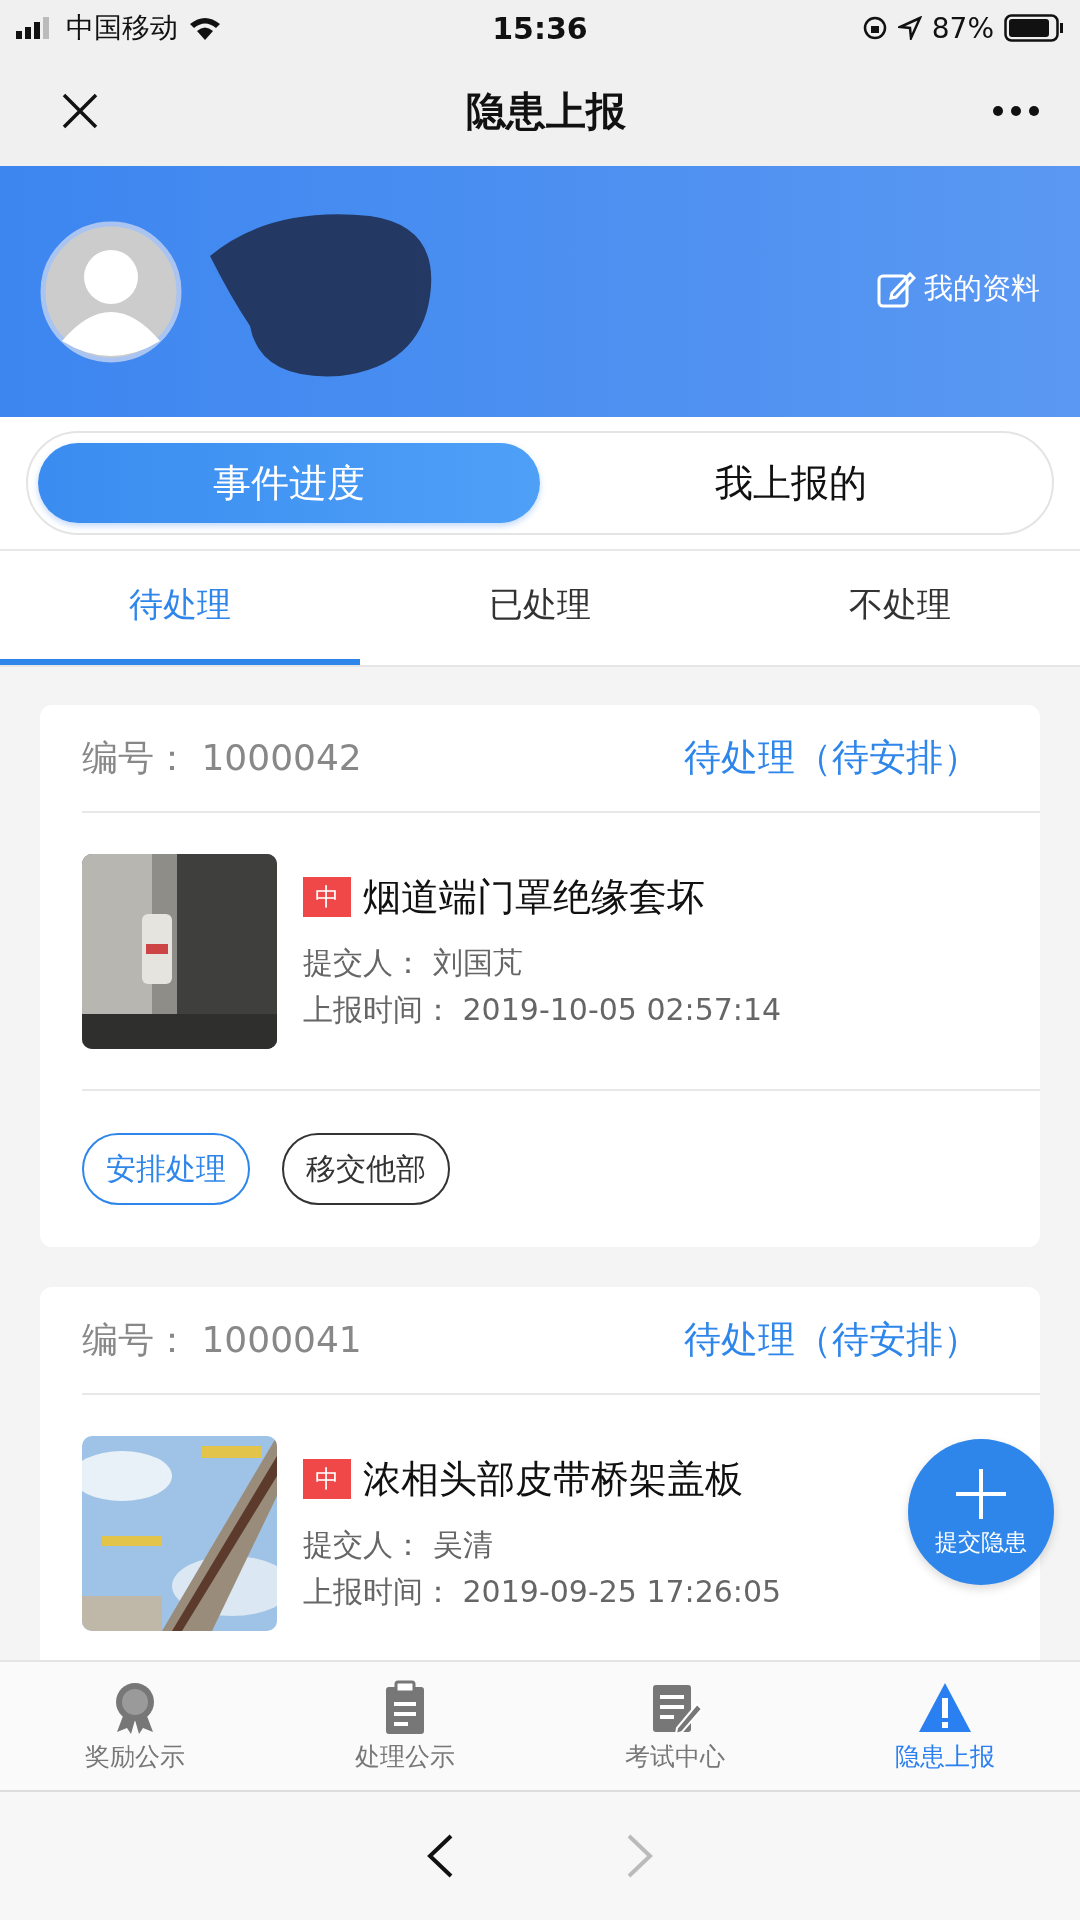 This screenshot has width=1080, height=1920. I want to click on segment-tab: 我上报的, so click(791, 483).